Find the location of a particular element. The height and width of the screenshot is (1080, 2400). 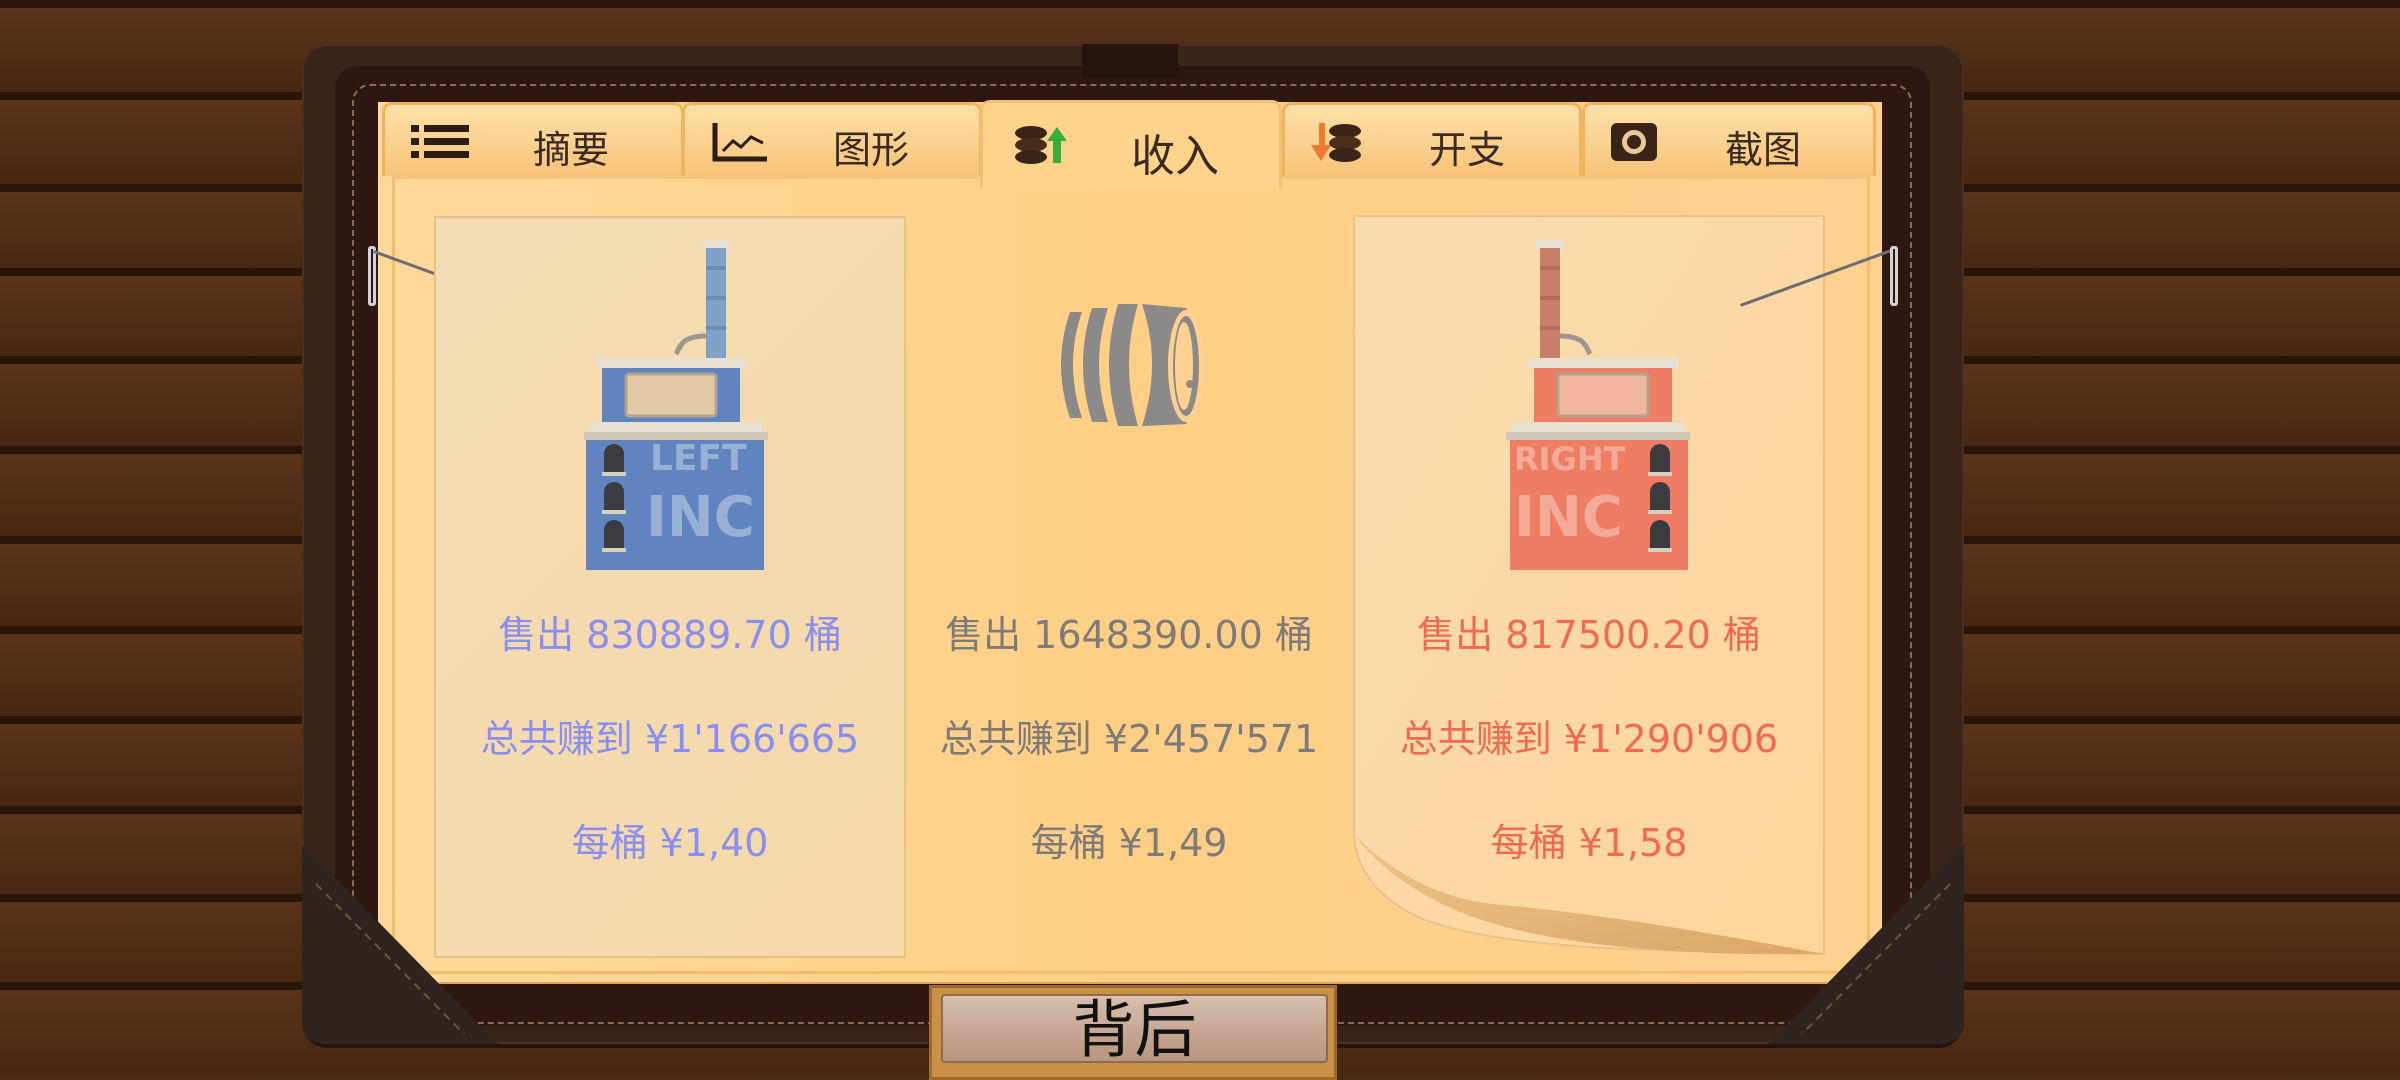

folder-clip is located at coordinates (1130, 61).